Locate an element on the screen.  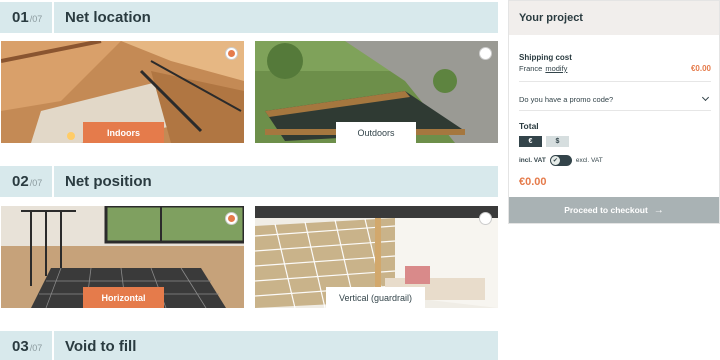
currency-eur-button: € is located at coordinates (530, 141).